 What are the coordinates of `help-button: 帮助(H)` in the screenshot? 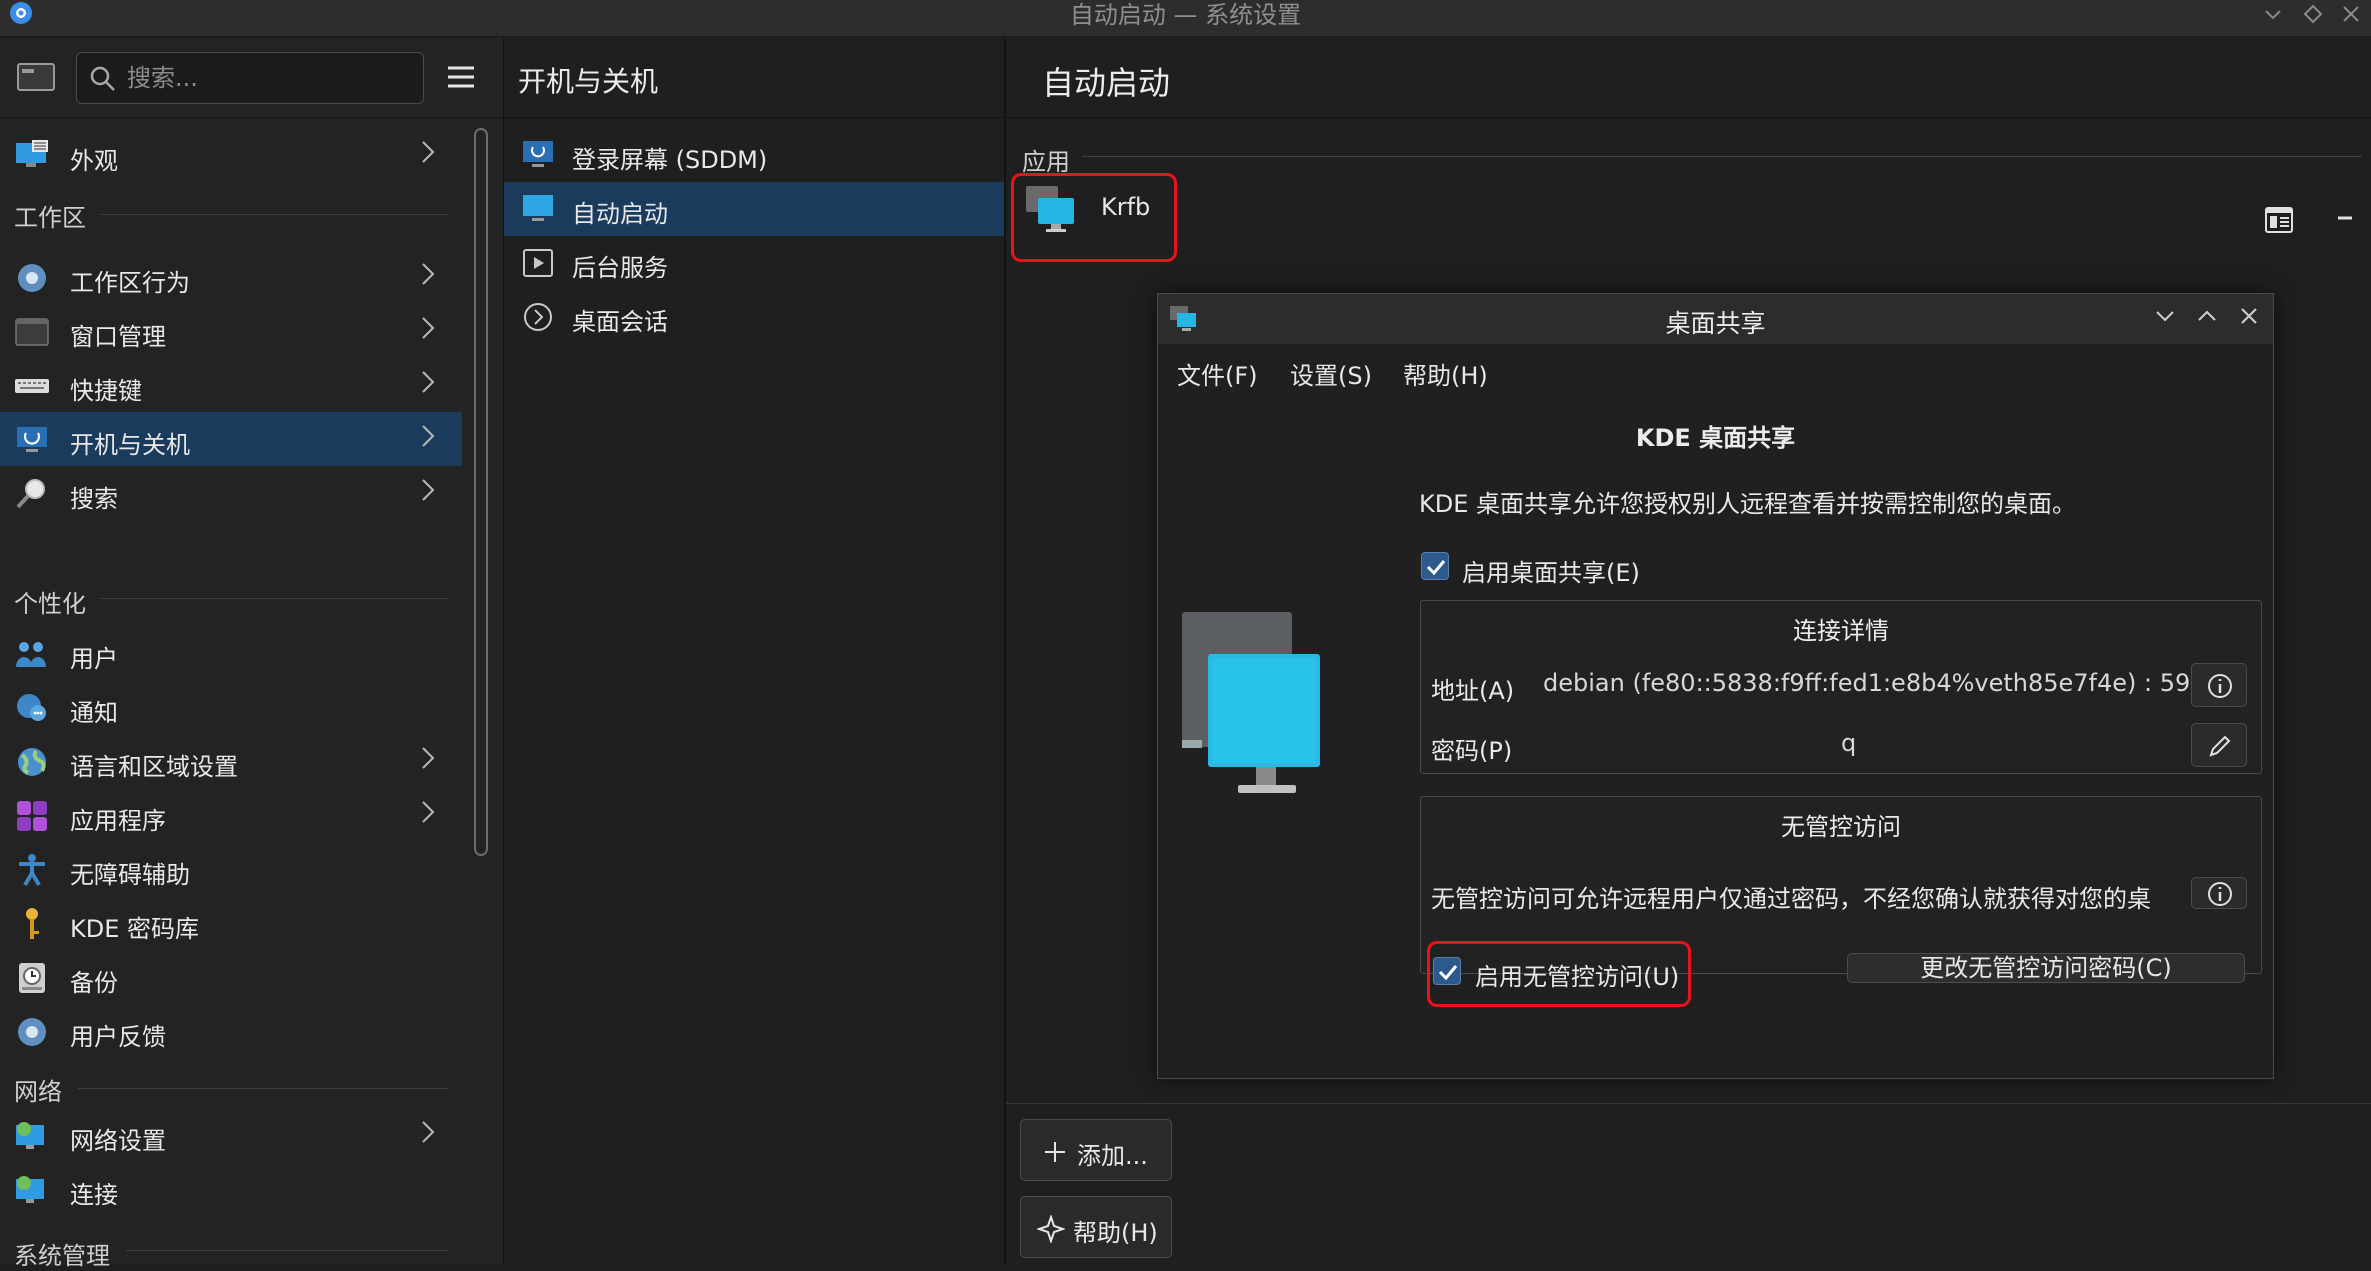 It's located at (1096, 1227).